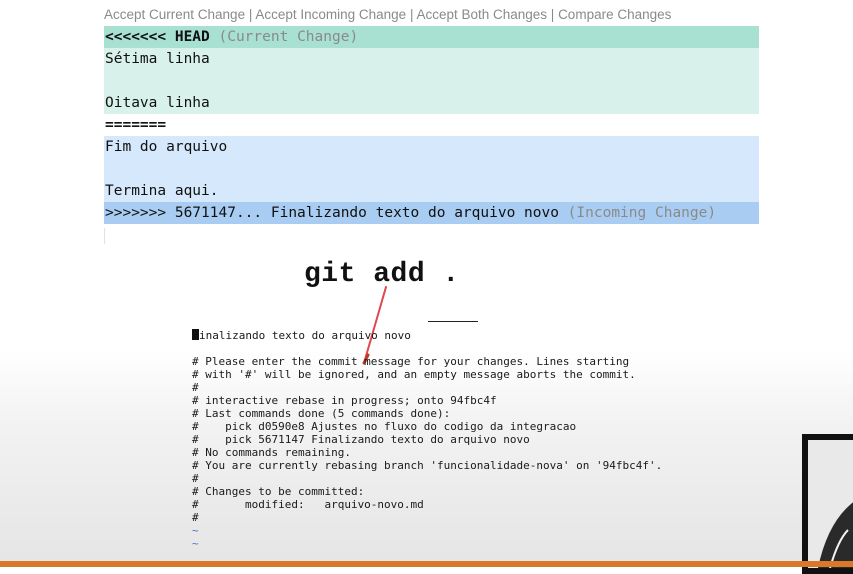 The height and width of the screenshot is (574, 853). Describe the element at coordinates (305, 335) in the screenshot. I see `commit-message-rest: inalizando texto do arquivo novo` at that location.